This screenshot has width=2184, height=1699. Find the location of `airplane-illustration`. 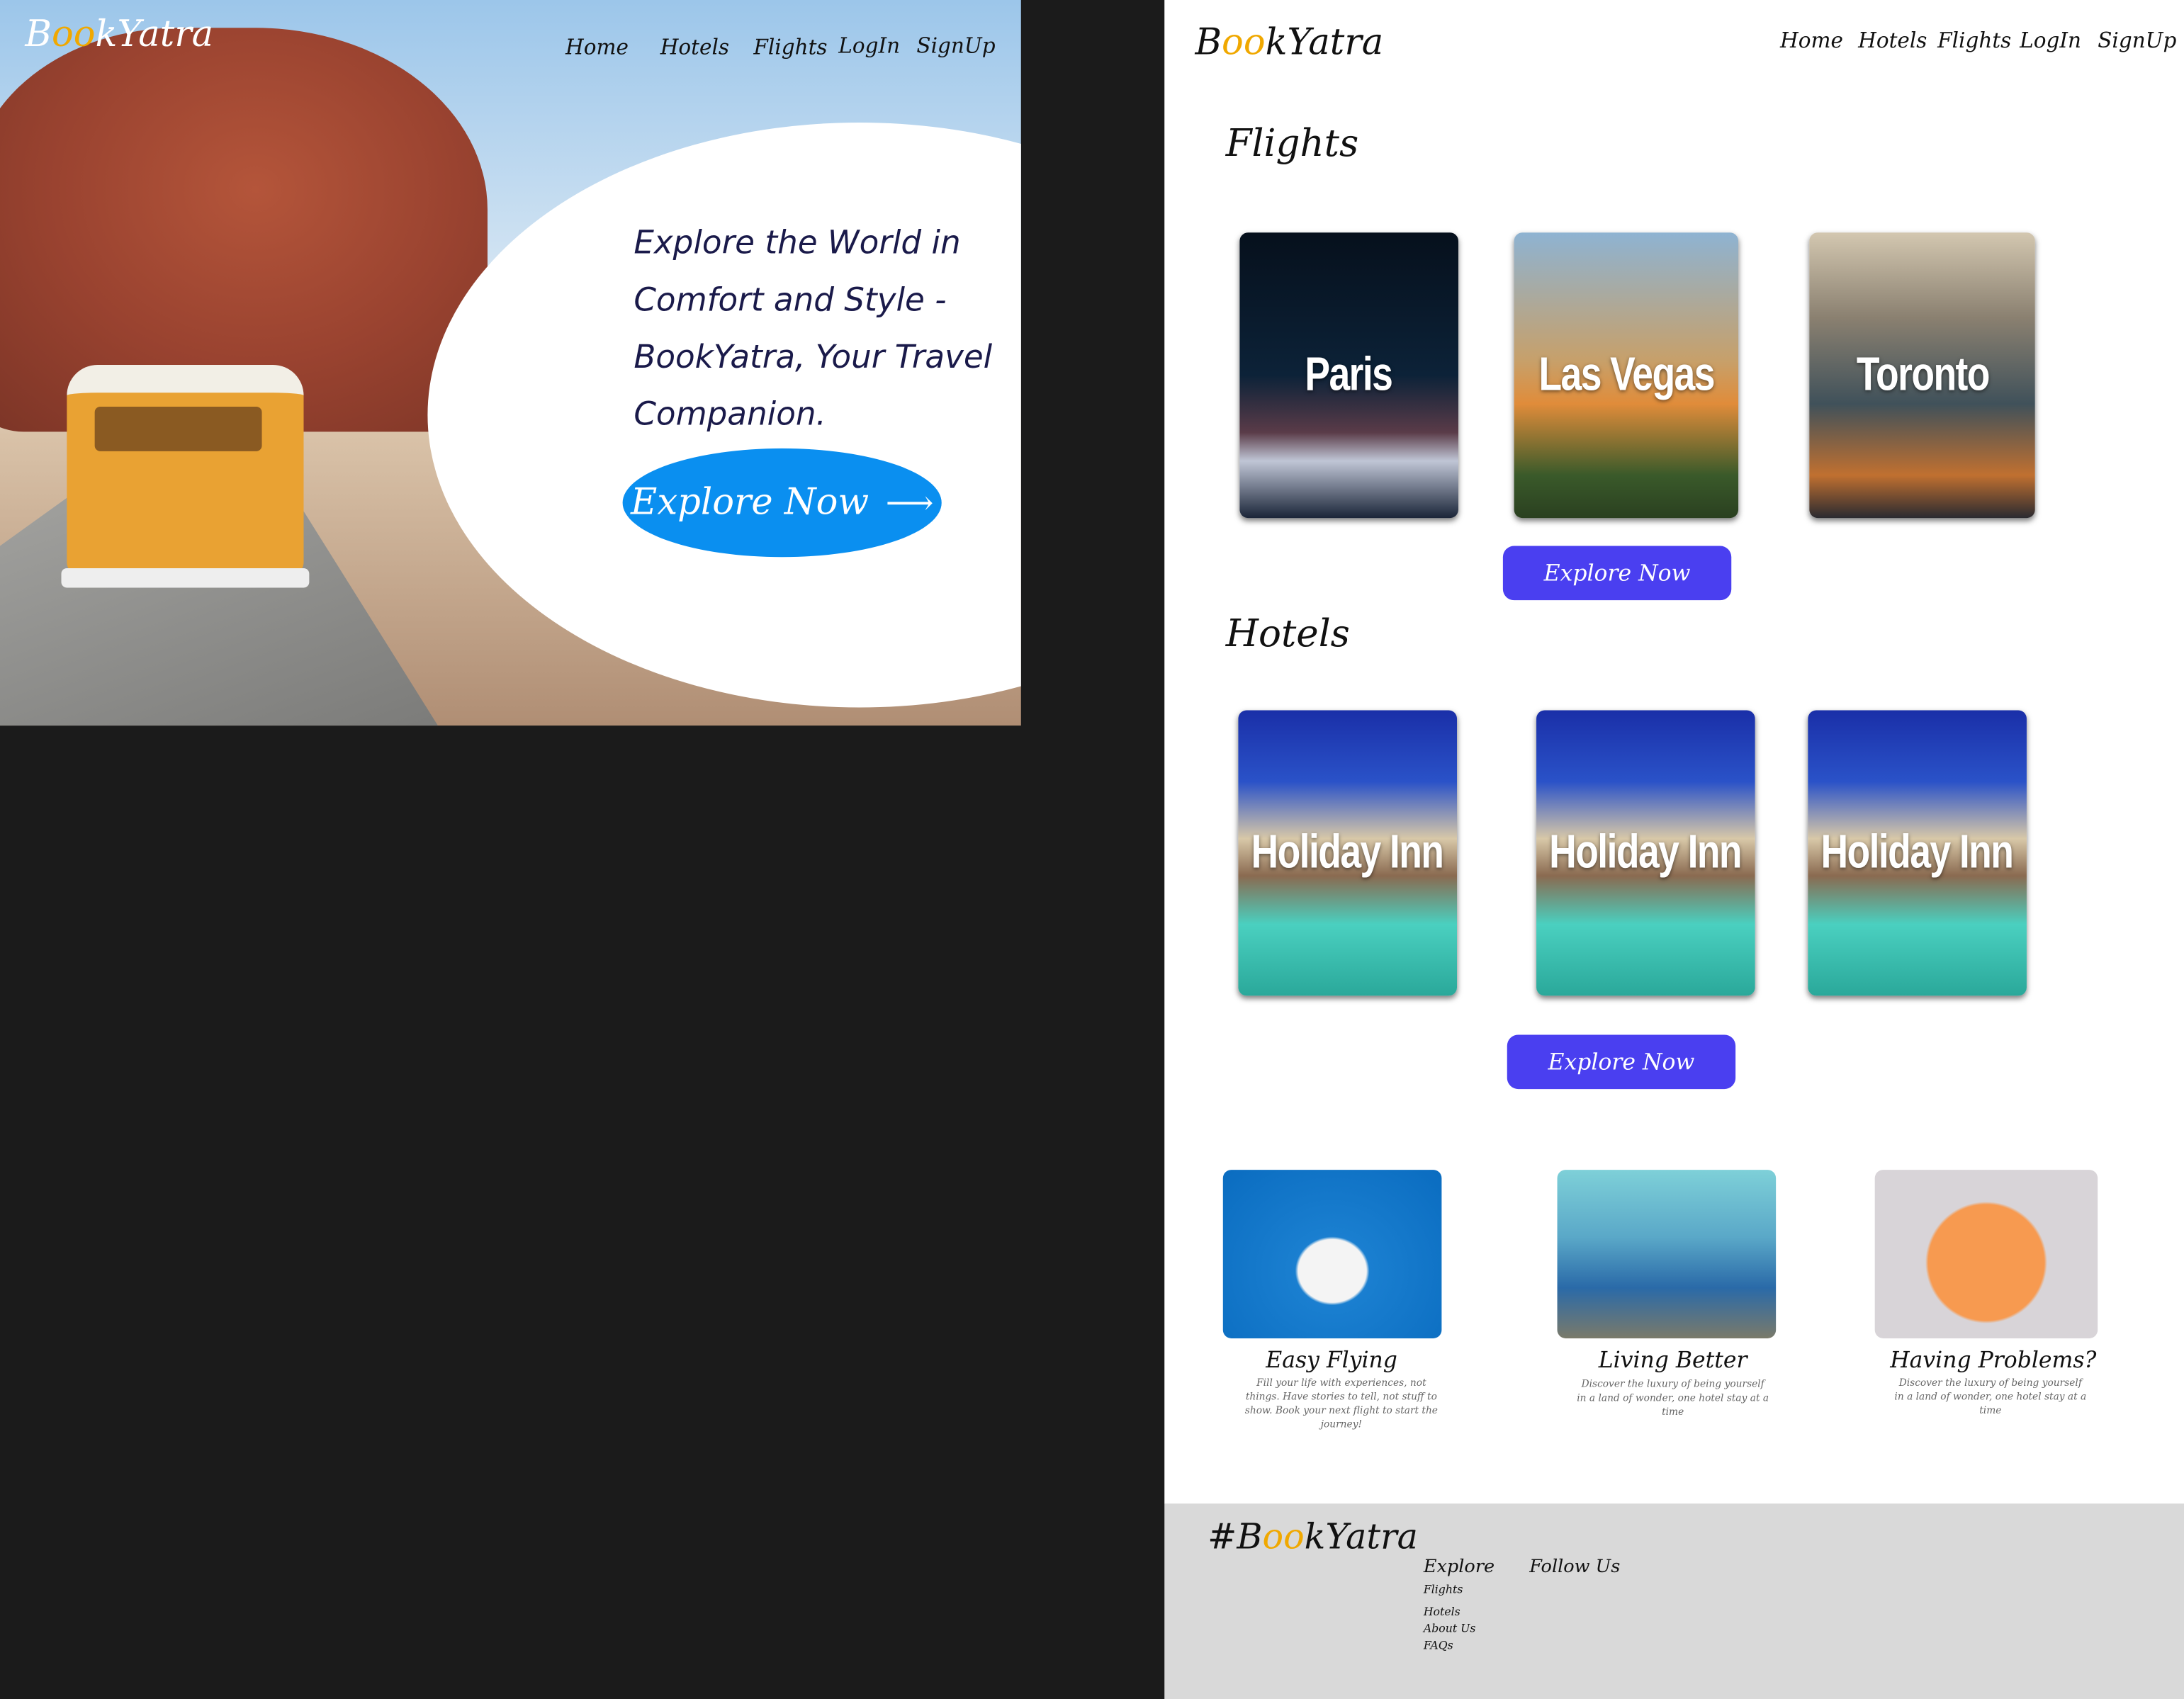

airplane-illustration is located at coordinates (1332, 1254).